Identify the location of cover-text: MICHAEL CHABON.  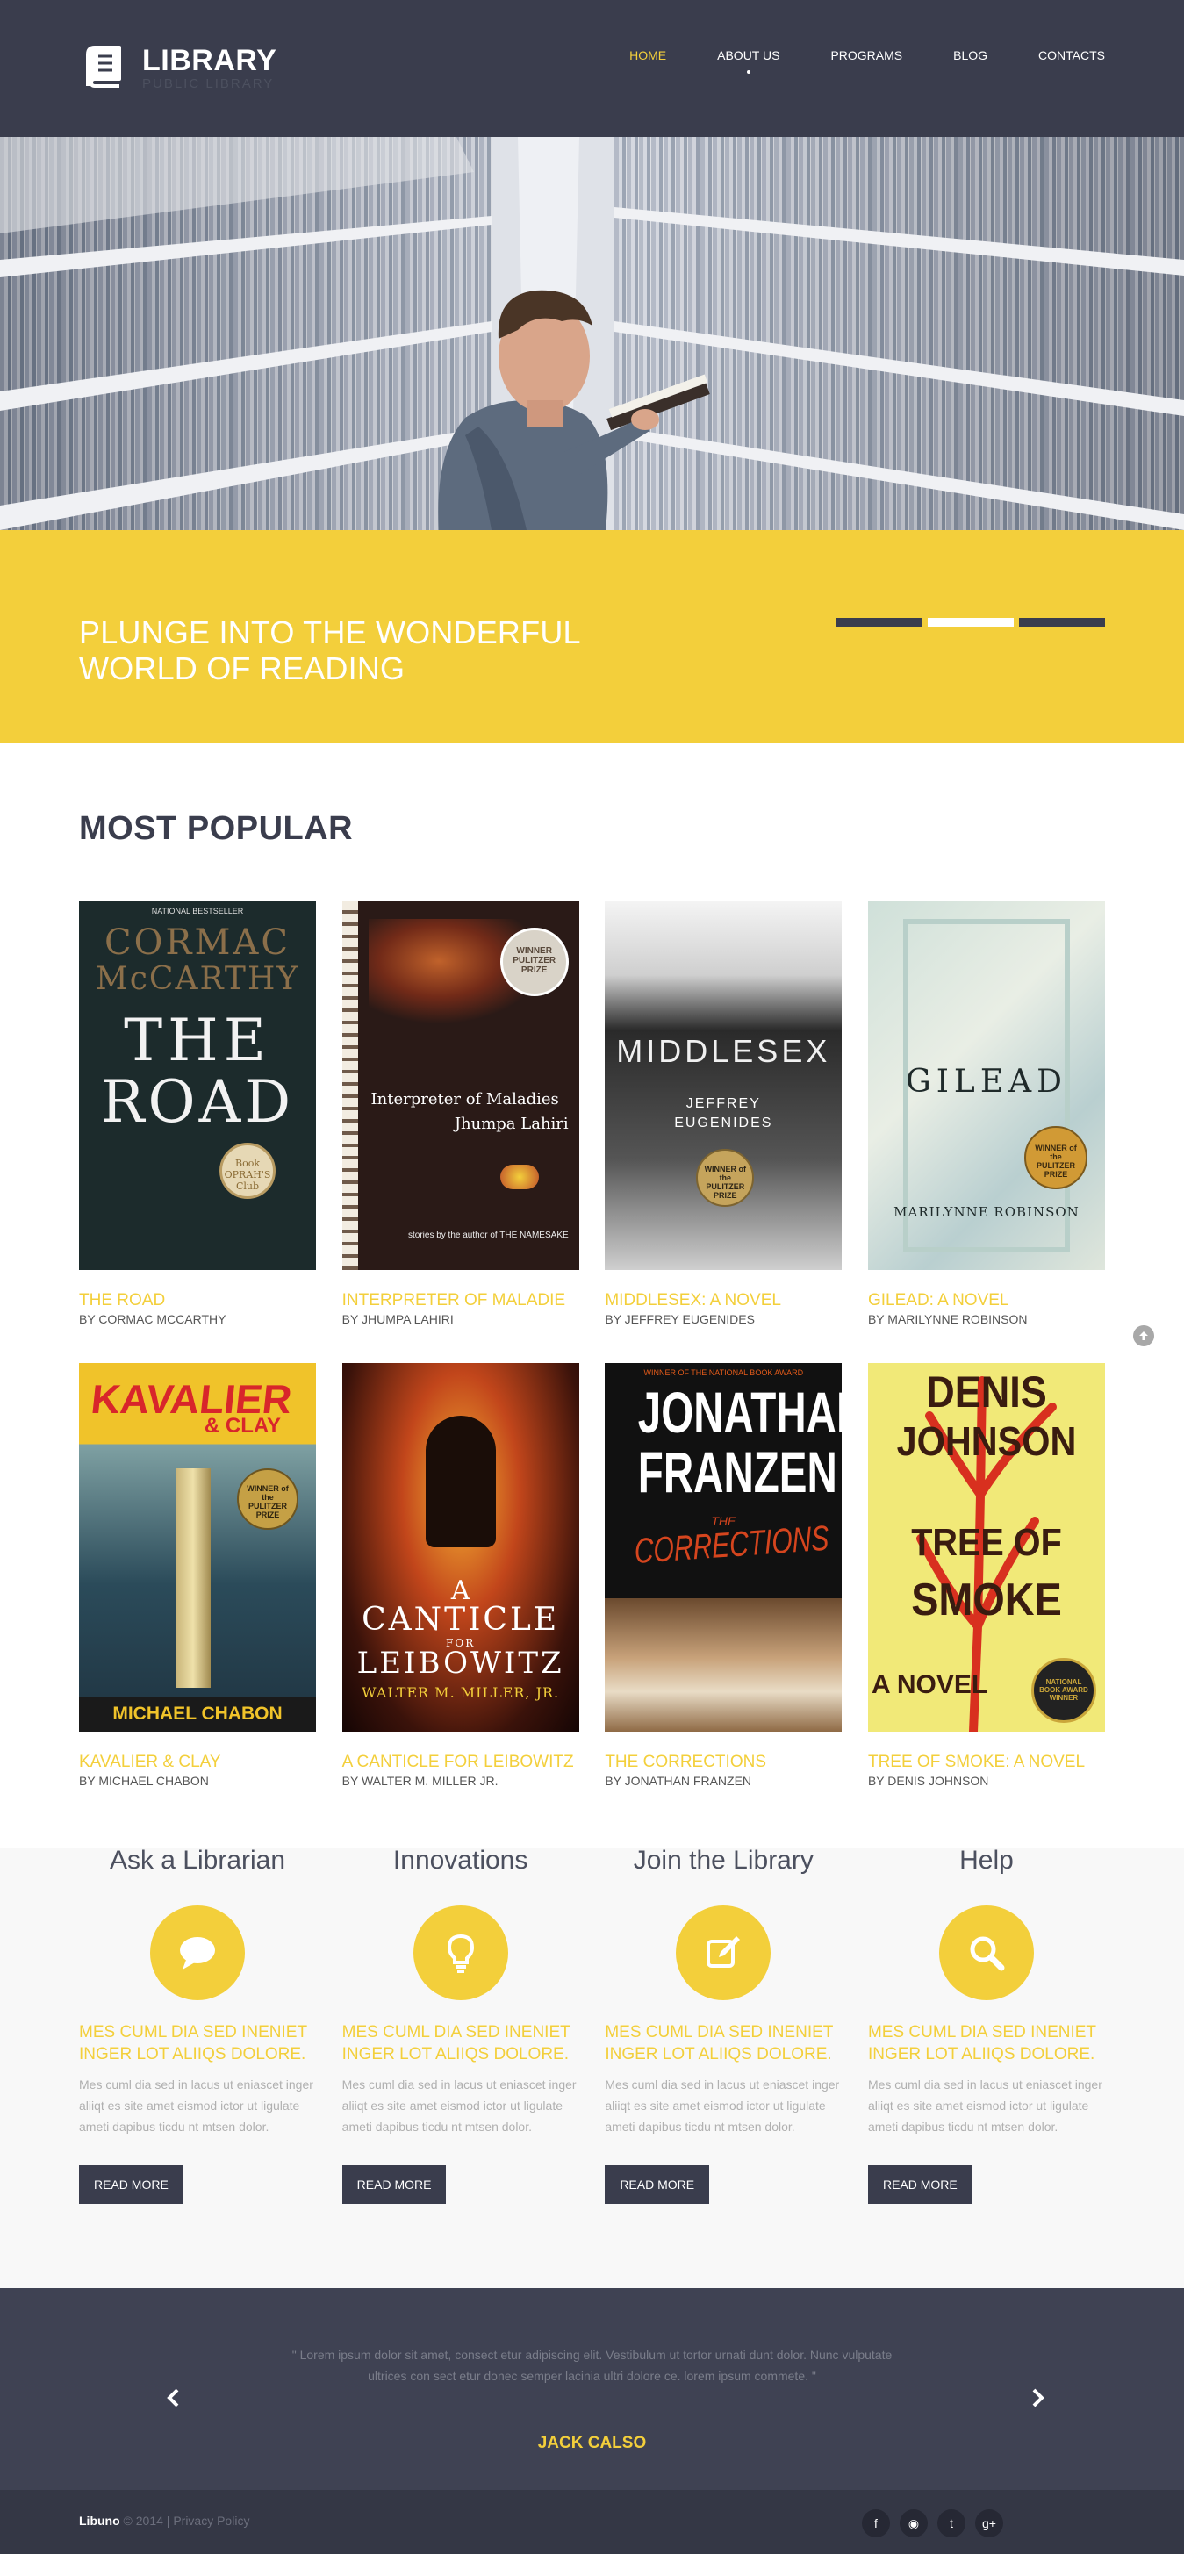
(197, 1714).